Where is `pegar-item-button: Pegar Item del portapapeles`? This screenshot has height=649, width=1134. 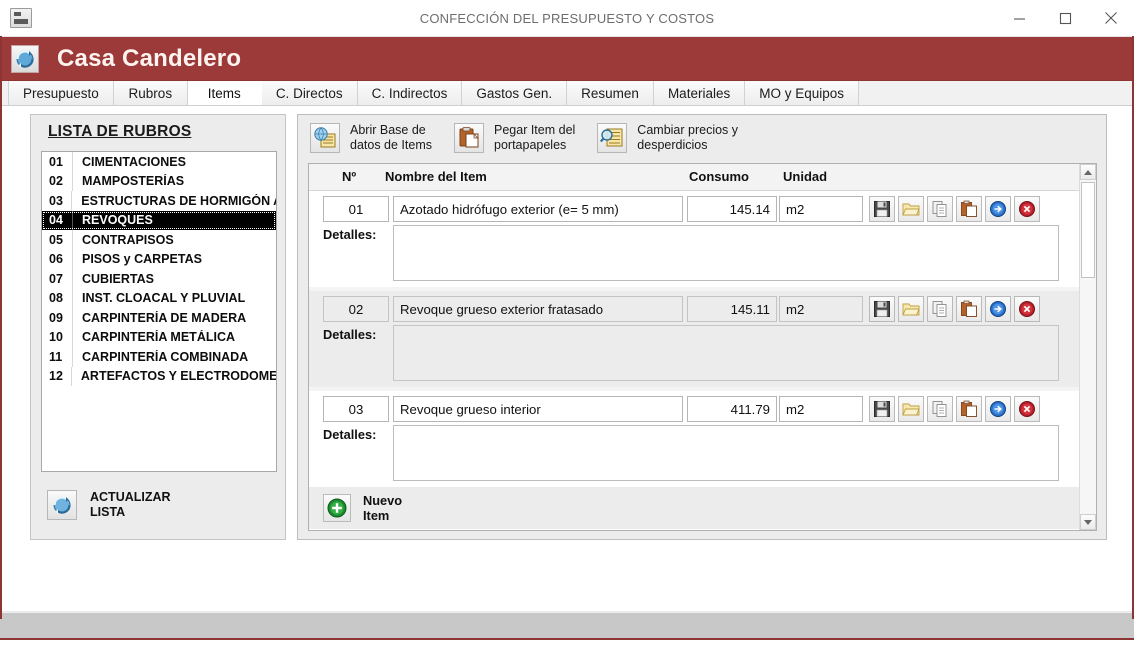
pegar-item-button: Pegar Item del portapapeles is located at coordinates (514, 138).